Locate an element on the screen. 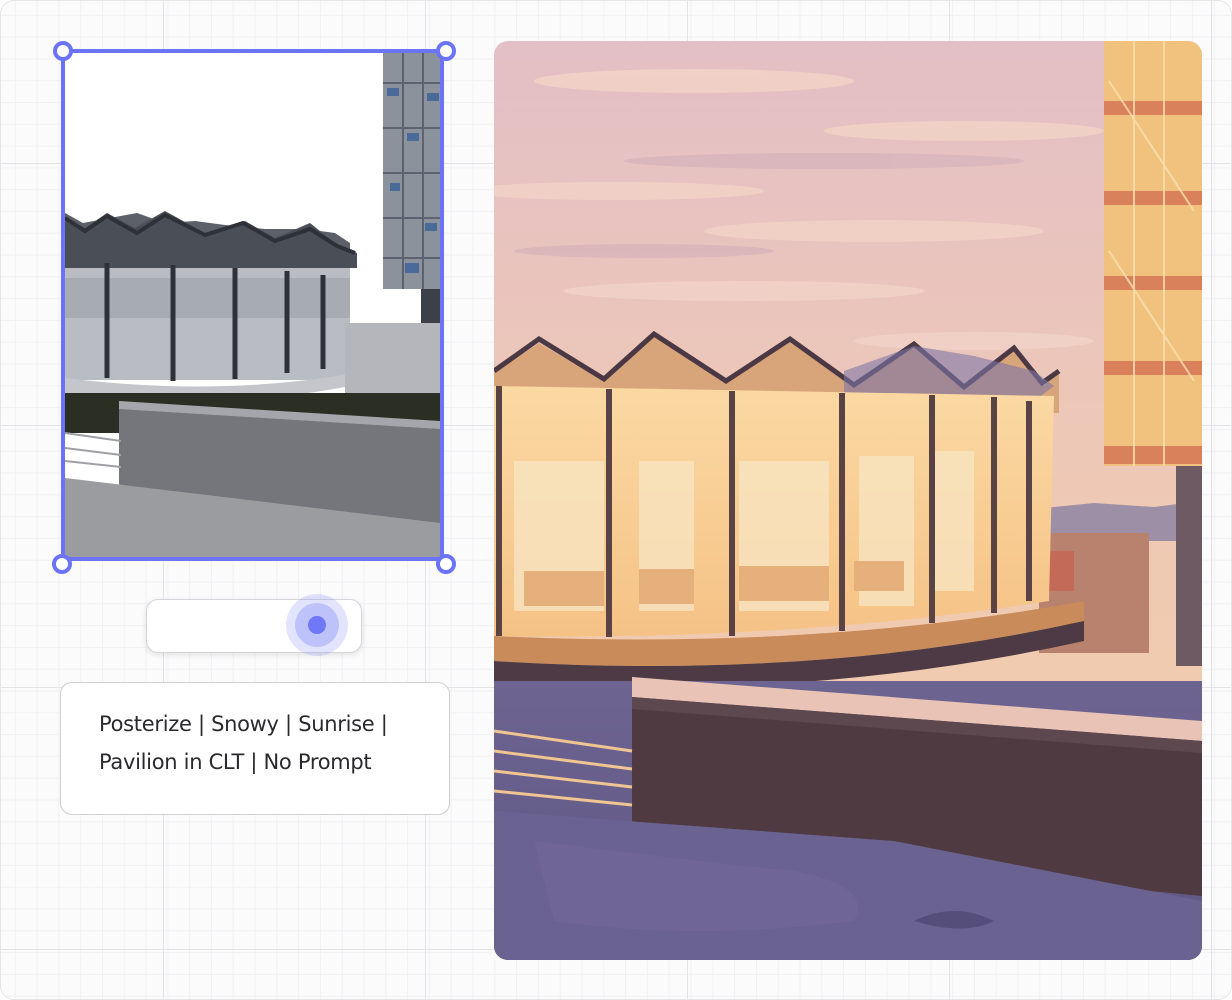 This screenshot has height=1000, width=1232. resize-handle-bottom-right is located at coordinates (446, 564).